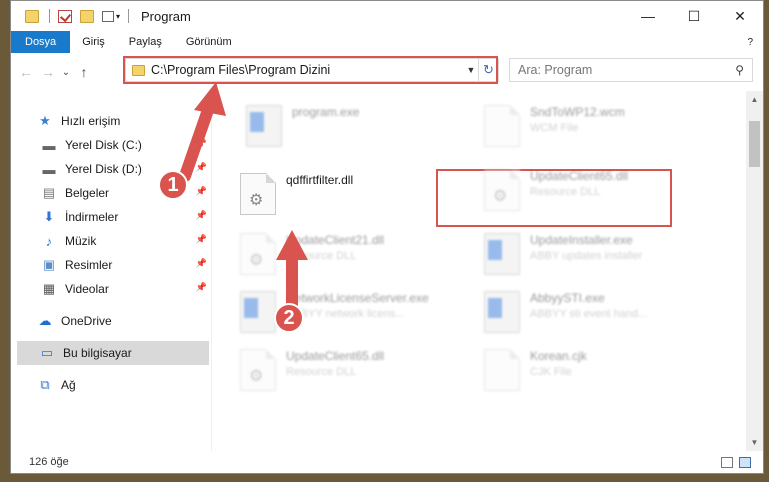  What do you see at coordinates (289, 318) in the screenshot?
I see `step-badge-2: 2` at bounding box center [289, 318].